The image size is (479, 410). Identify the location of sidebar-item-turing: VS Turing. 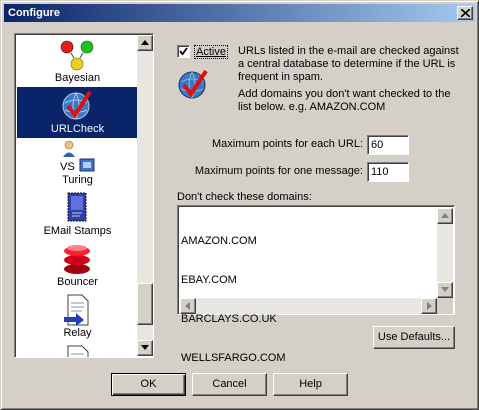
(77, 163).